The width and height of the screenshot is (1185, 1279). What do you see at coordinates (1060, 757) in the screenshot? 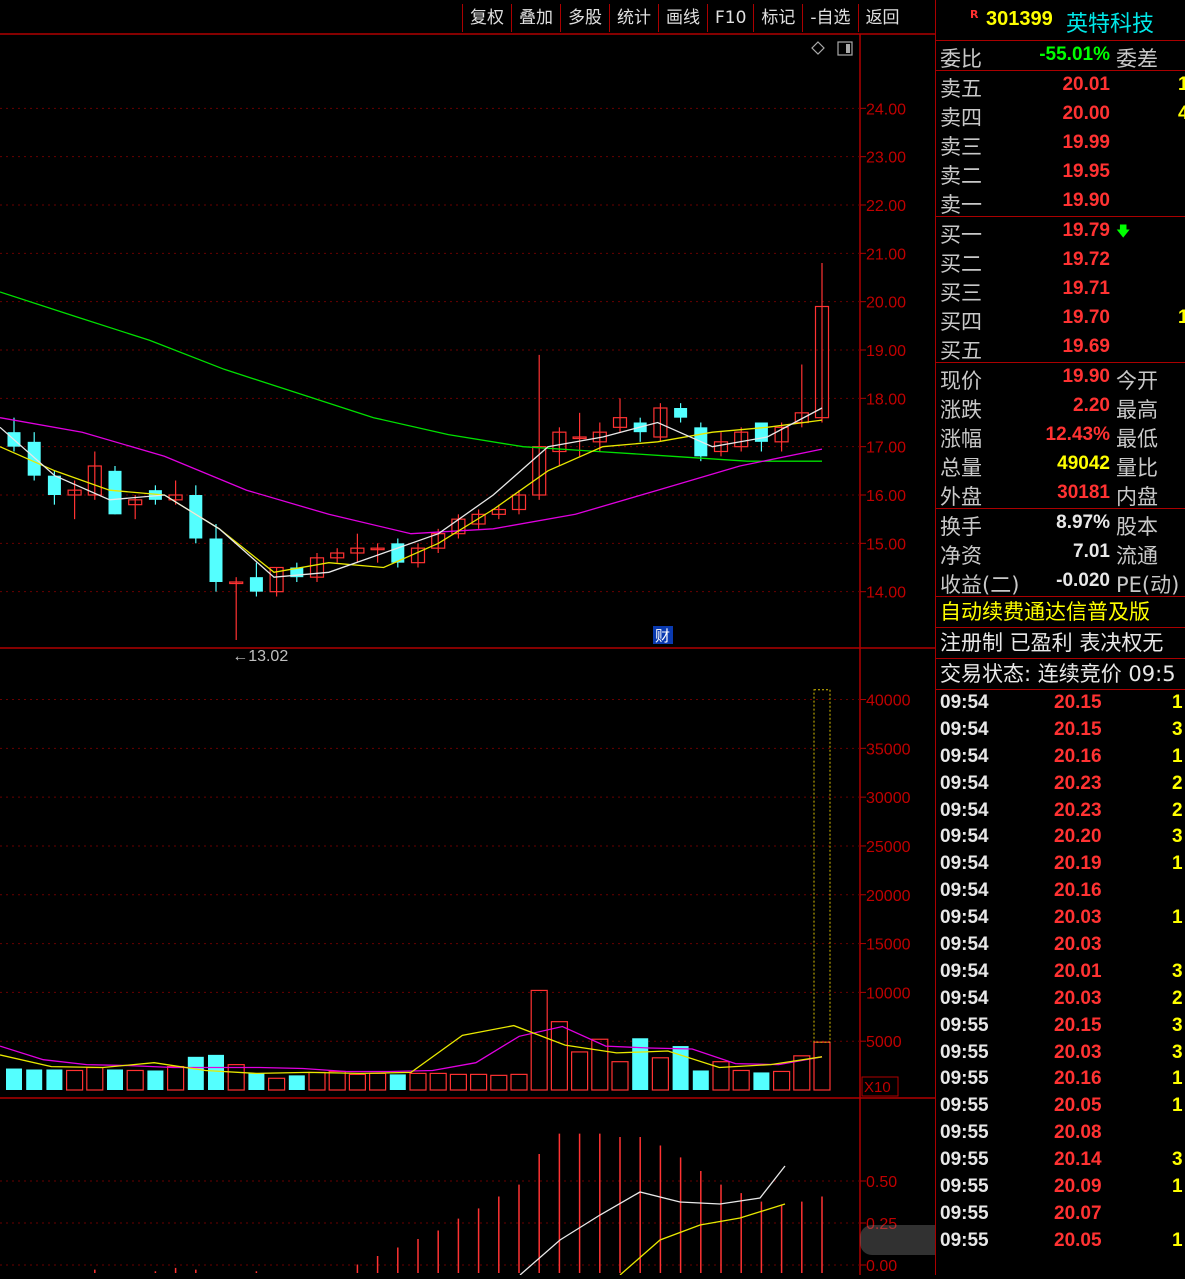
I see `tick-row: 09:54 20.16 1` at bounding box center [1060, 757].